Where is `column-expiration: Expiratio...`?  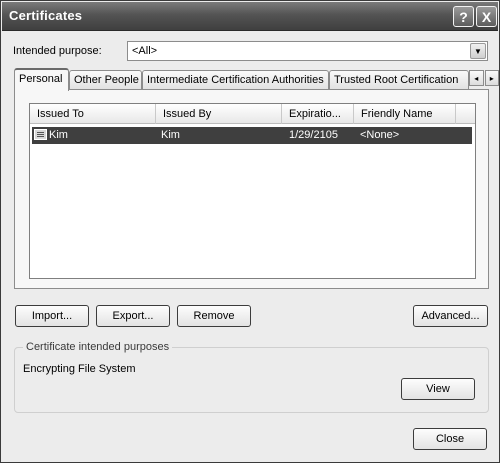 column-expiration: Expiratio... is located at coordinates (318, 114).